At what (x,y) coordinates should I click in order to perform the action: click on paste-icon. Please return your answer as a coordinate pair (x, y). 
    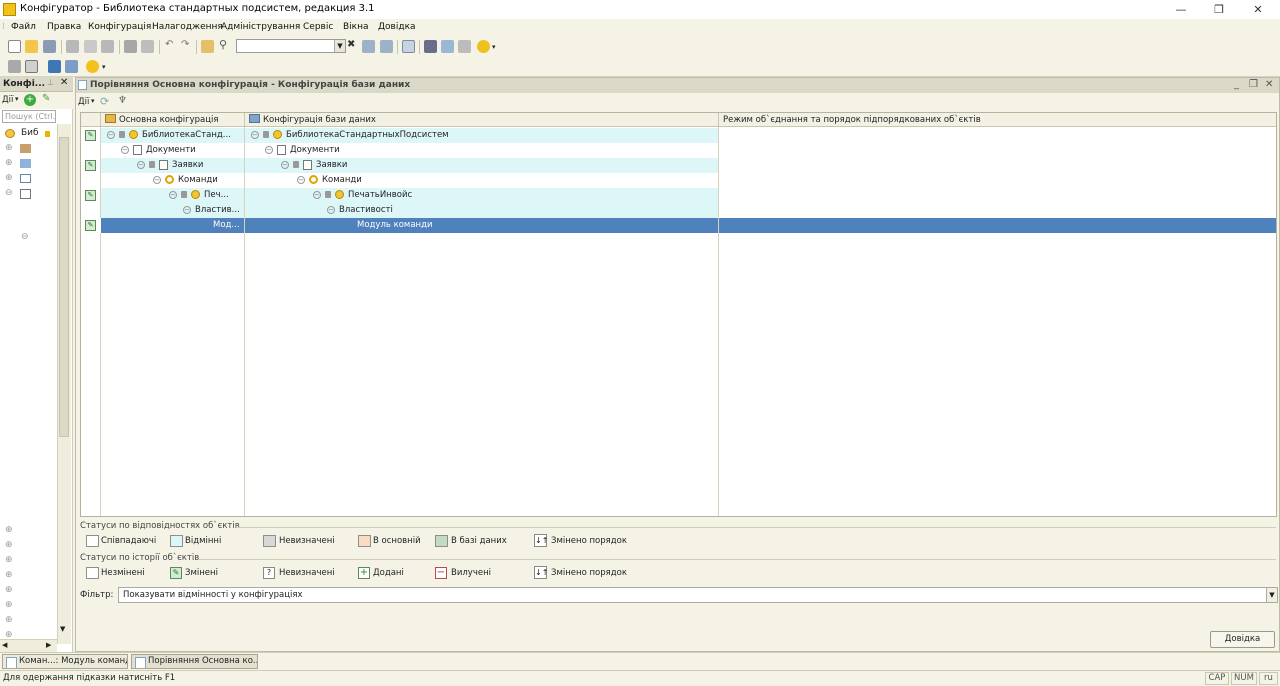
    Looking at the image, I should click on (107, 46).